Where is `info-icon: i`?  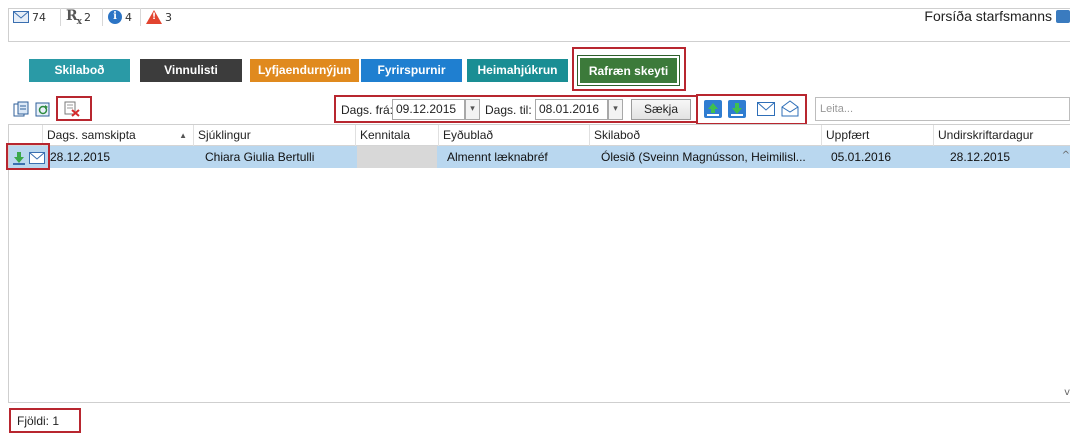 info-icon: i is located at coordinates (115, 17).